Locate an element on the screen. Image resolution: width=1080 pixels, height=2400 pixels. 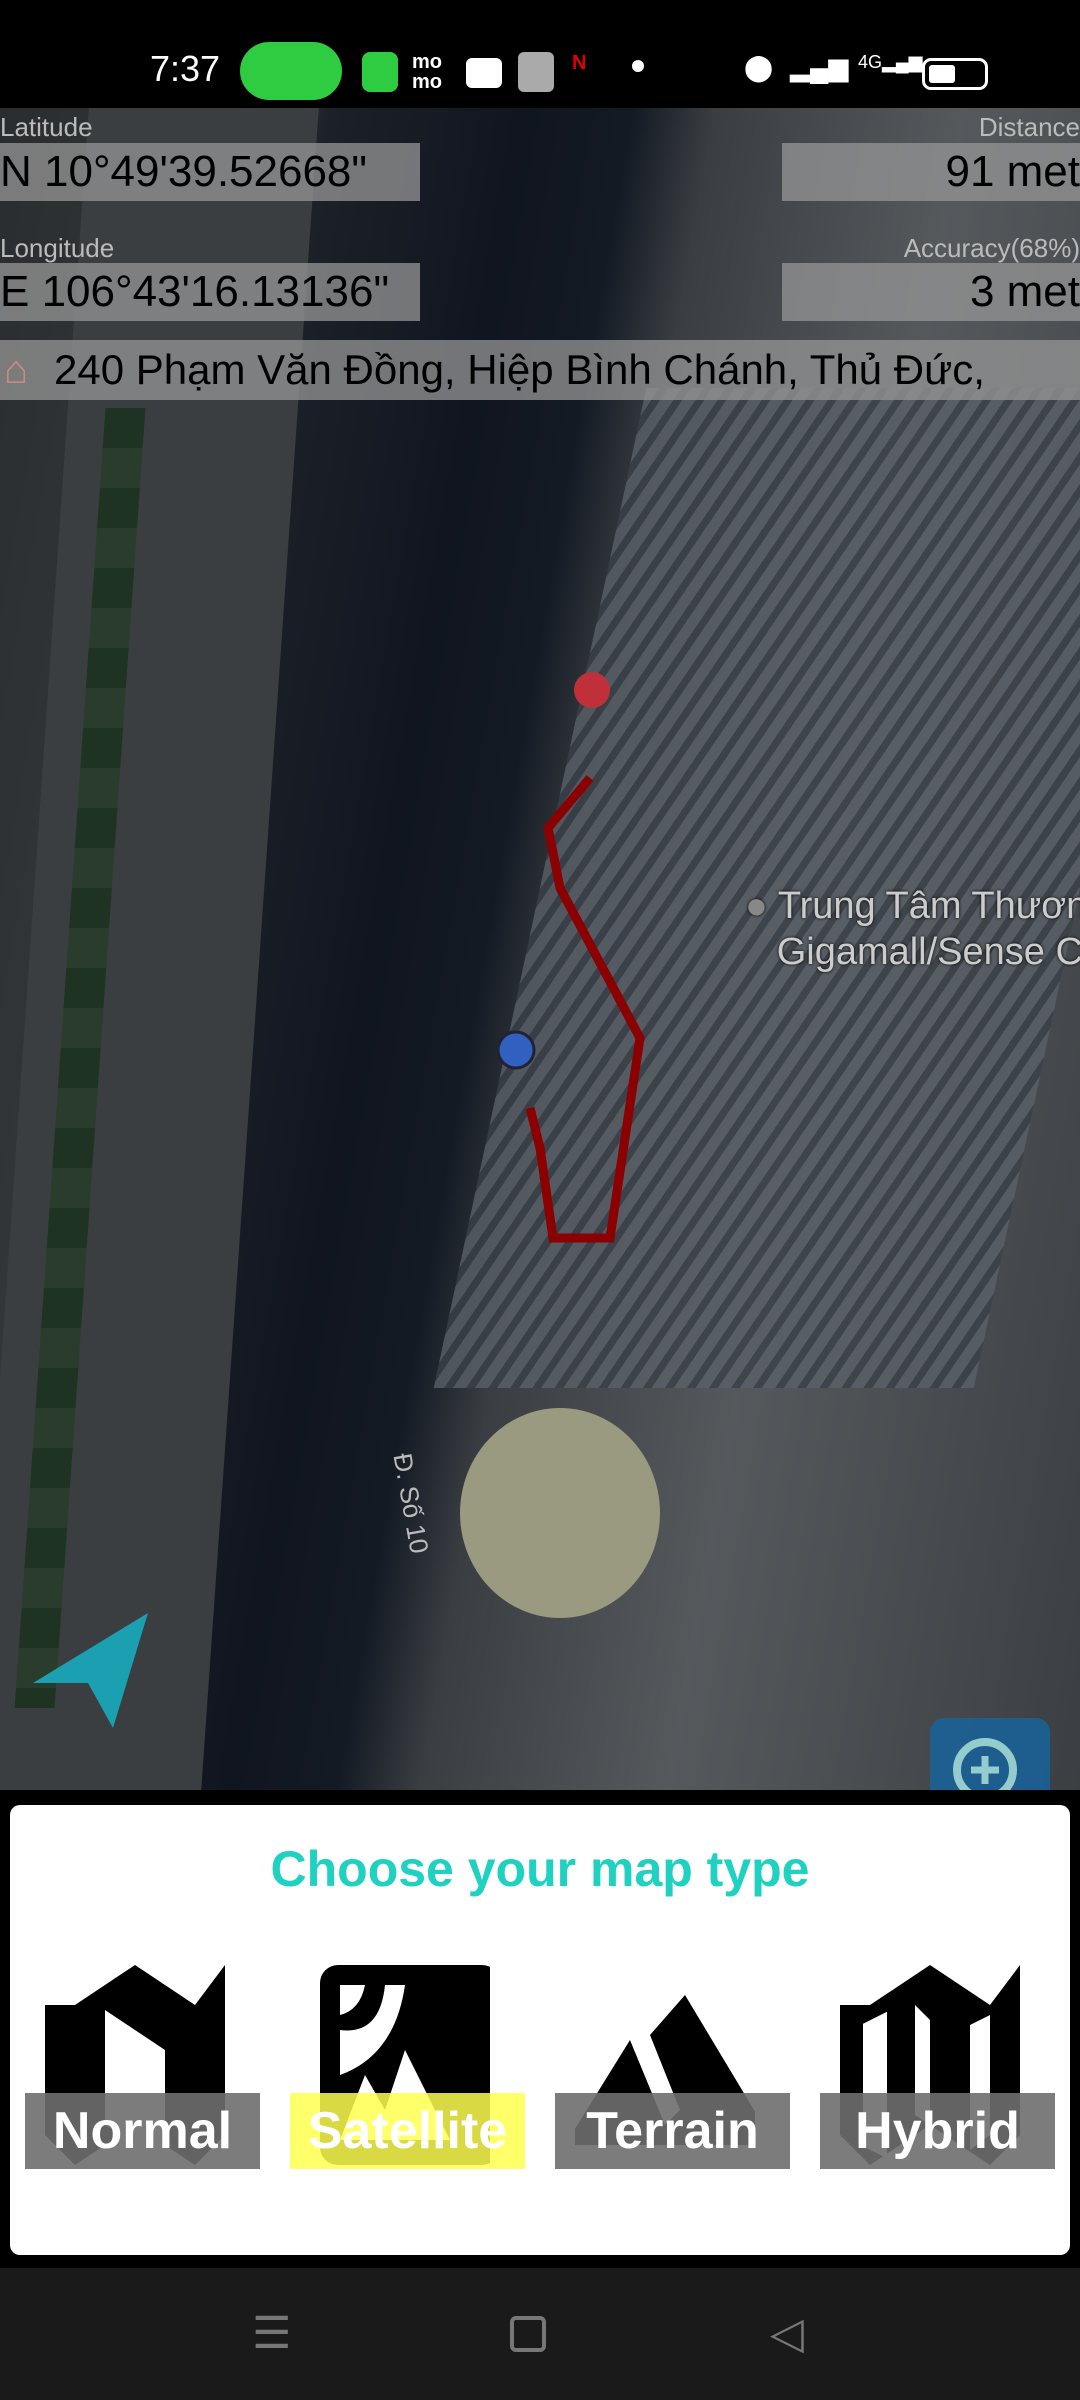
zoom-in-button is located at coordinates (990, 1754).